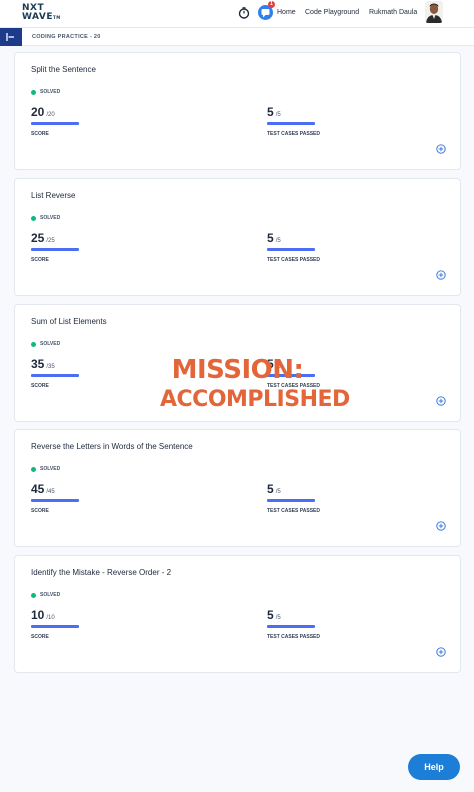 The height and width of the screenshot is (792, 474). What do you see at coordinates (53, 195) in the screenshot?
I see `question-title: List Reverse` at bounding box center [53, 195].